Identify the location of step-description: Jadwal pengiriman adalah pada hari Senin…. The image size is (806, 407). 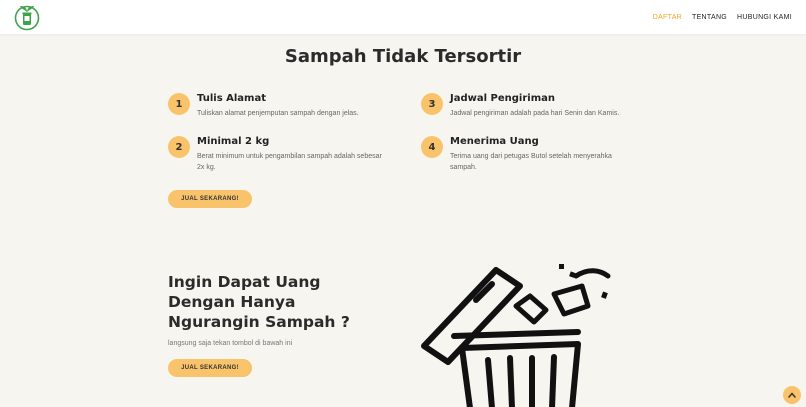
(535, 113).